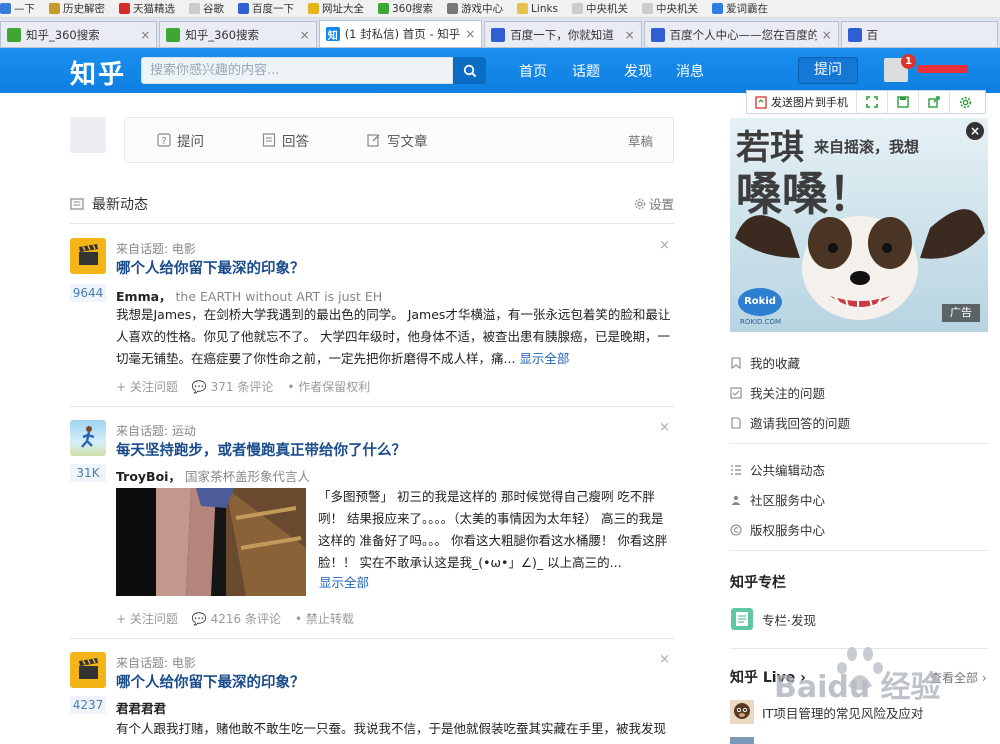 The height and width of the screenshot is (744, 1000). I want to click on question-title-link: 每天坚持跑步，或者慢跑真正带给你了什么？, so click(261, 449).